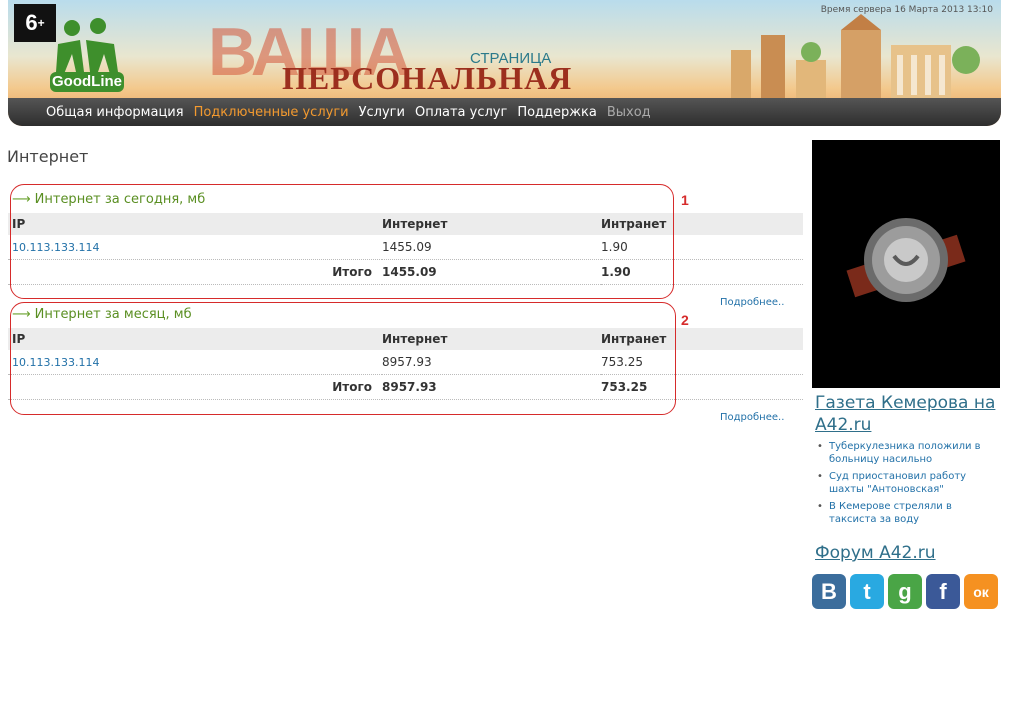  I want to click on forum-link: Форум A42.ru, so click(875, 553).